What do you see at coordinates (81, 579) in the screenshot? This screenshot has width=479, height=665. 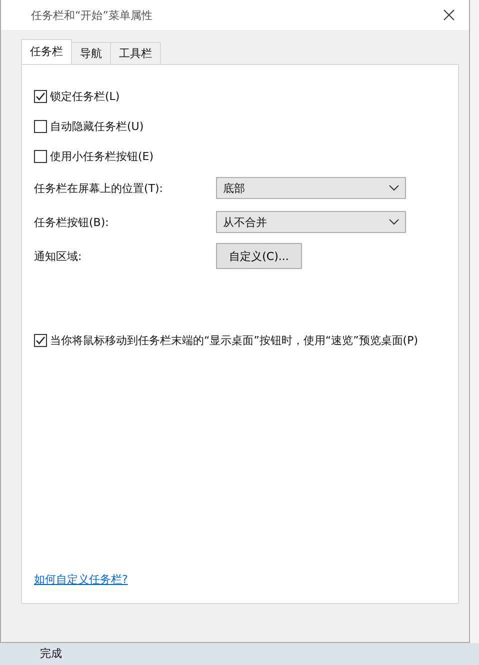 I see `help-link: 如何自定义任务栏?` at bounding box center [81, 579].